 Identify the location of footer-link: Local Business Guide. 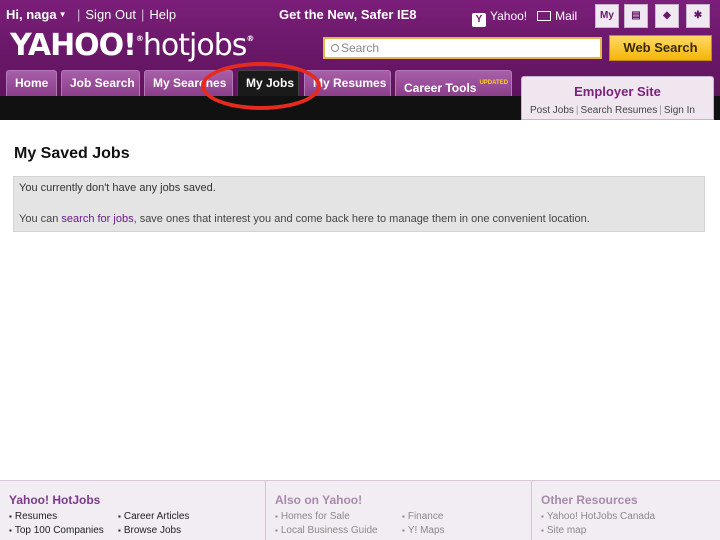
(326, 530).